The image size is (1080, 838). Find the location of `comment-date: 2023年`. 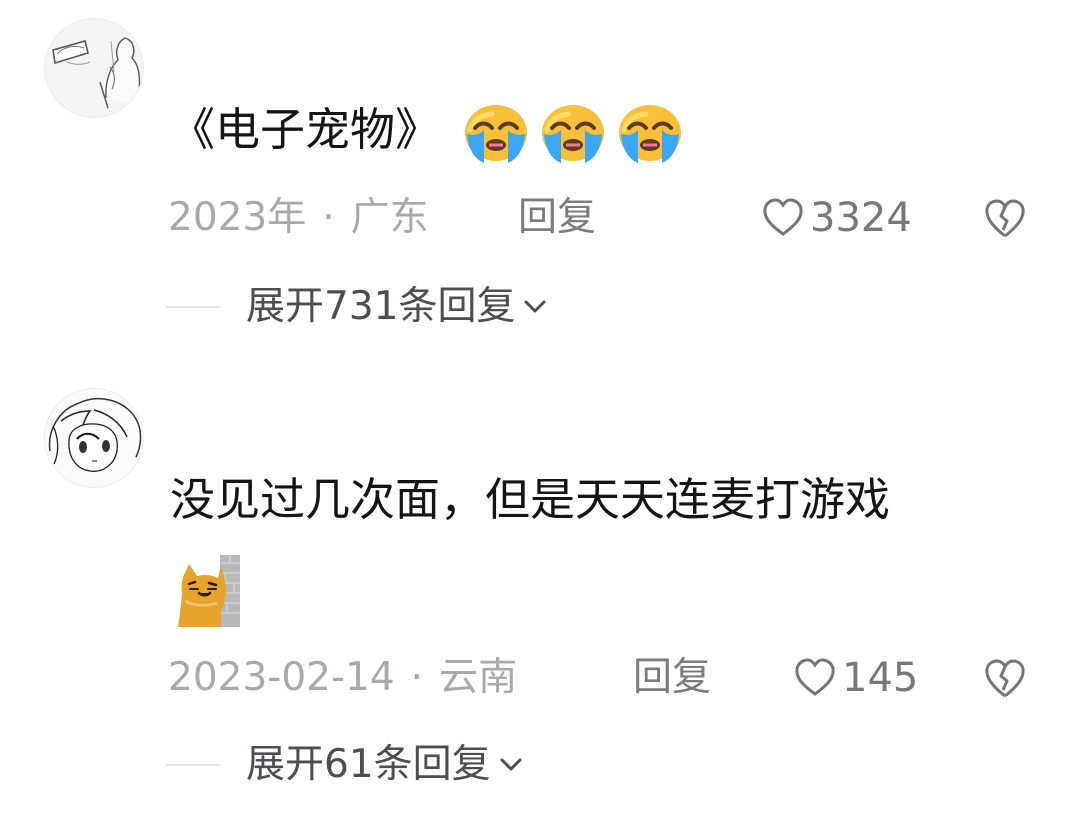

comment-date: 2023年 is located at coordinates (237, 217).